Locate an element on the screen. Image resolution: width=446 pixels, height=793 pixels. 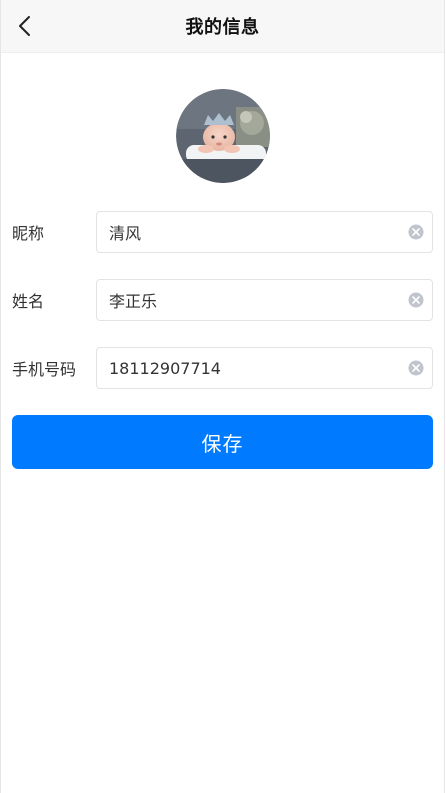
chevron-left-icon is located at coordinates (24, 26).